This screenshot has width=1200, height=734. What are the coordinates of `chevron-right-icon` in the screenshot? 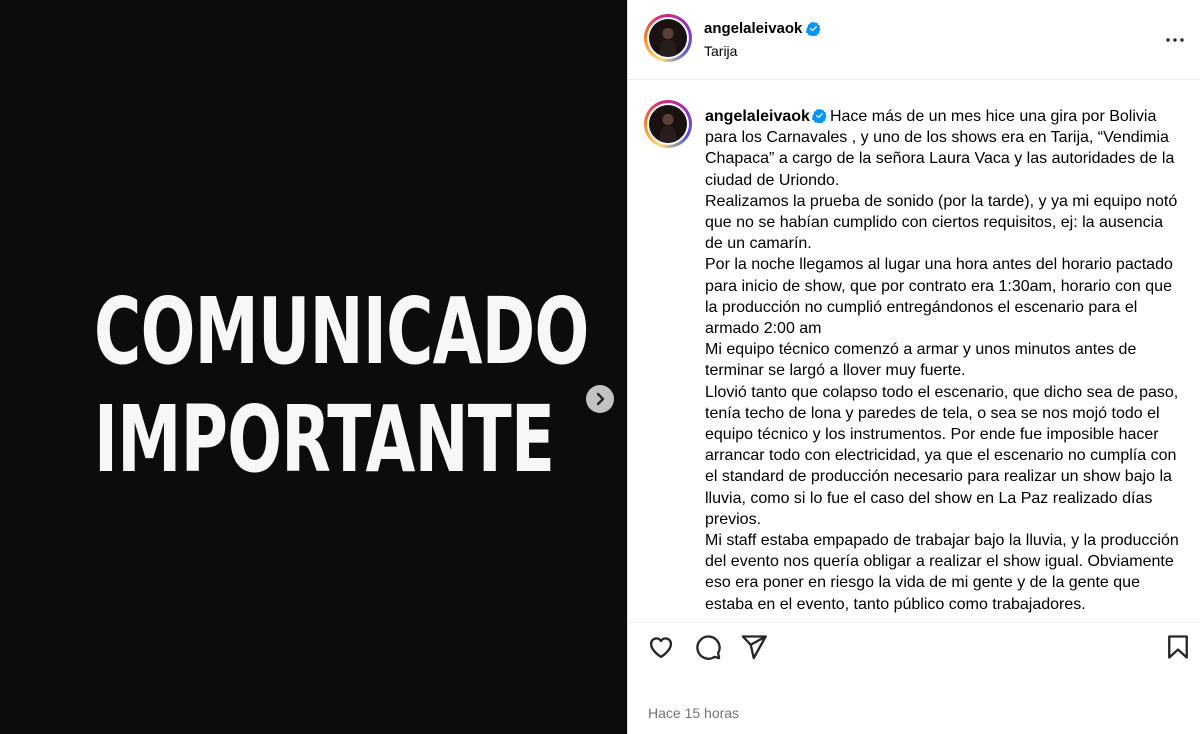 It's located at (600, 399).